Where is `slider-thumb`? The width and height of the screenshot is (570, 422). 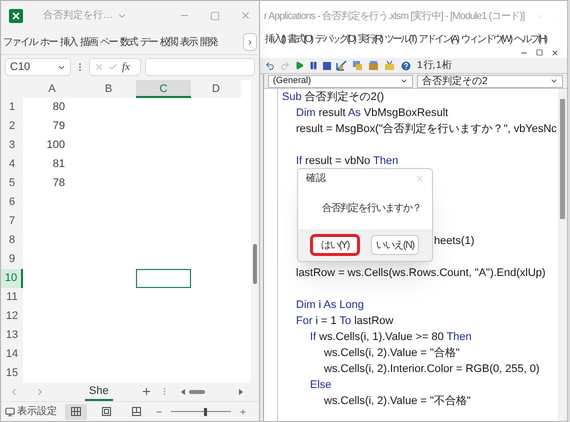
slider-thumb is located at coordinates (205, 412).